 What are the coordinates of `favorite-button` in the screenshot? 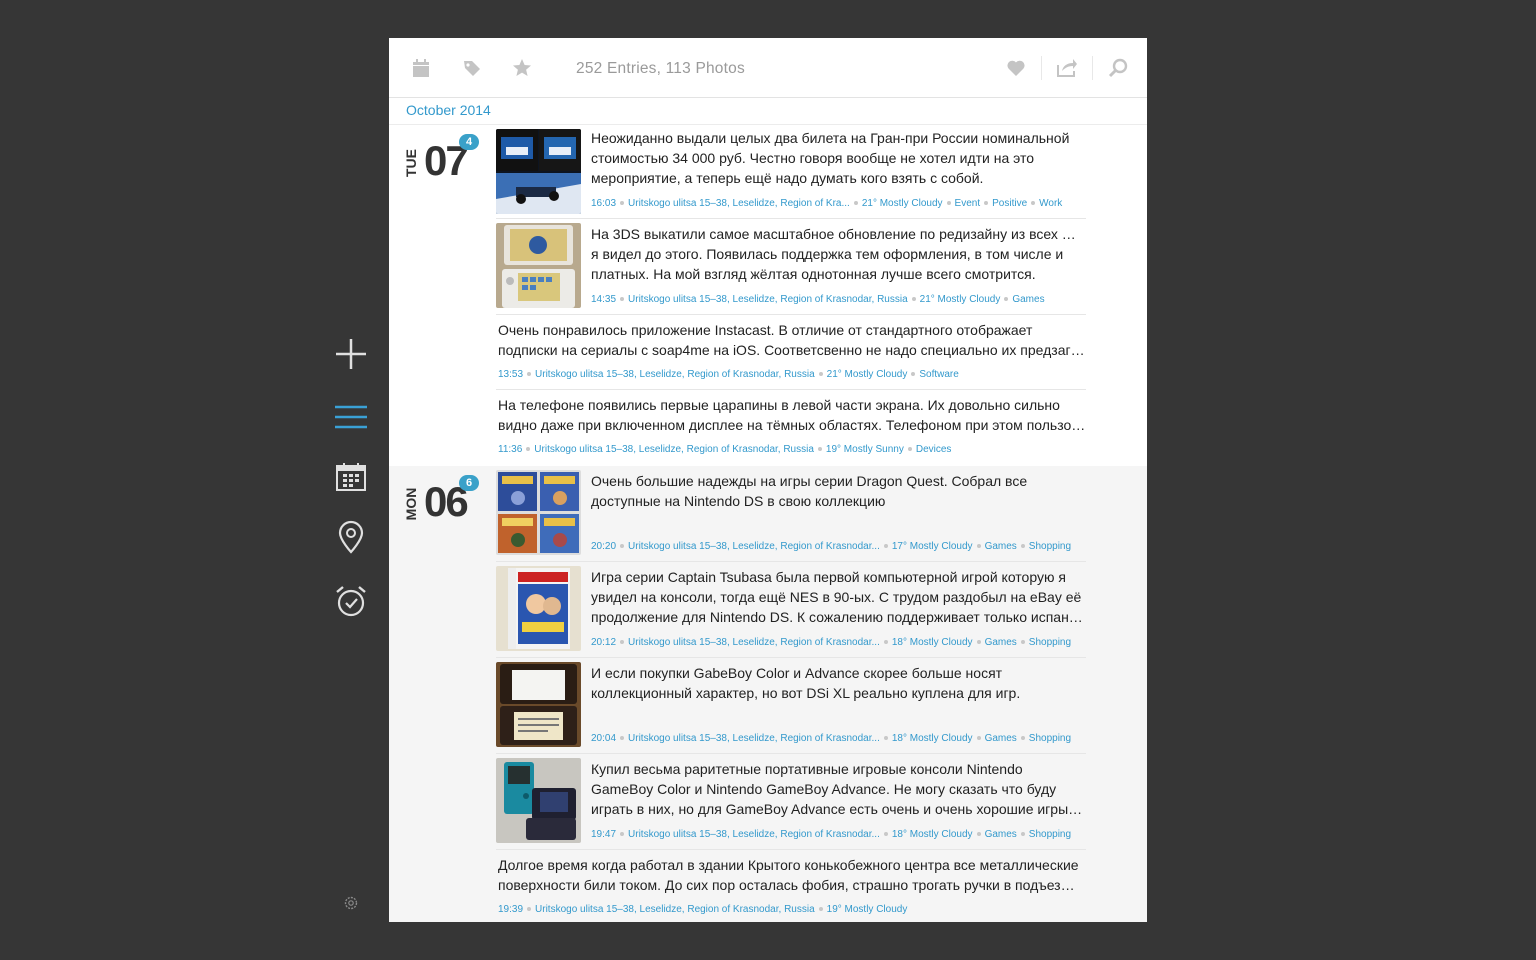 It's located at (1016, 68).